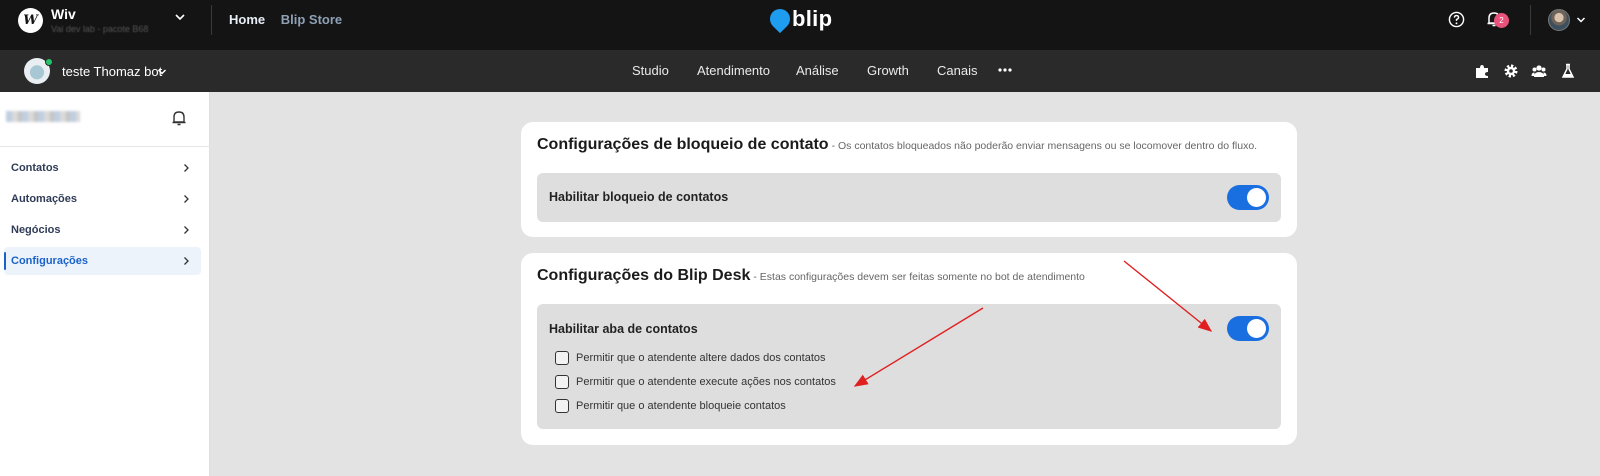 The image size is (1600, 476). Describe the element at coordinates (1539, 71) in the screenshot. I see `team-icon` at that location.